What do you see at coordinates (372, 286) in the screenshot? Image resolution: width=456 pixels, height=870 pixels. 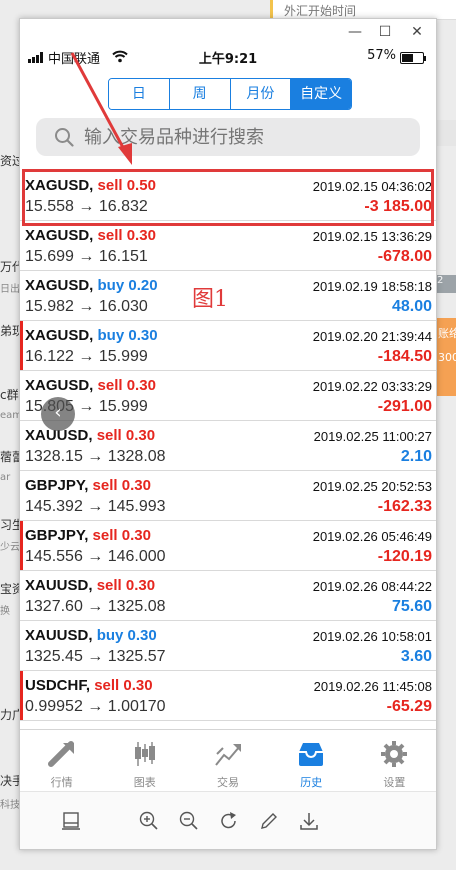 I see `trade-time: 2019.02.19 18:58:18` at bounding box center [372, 286].